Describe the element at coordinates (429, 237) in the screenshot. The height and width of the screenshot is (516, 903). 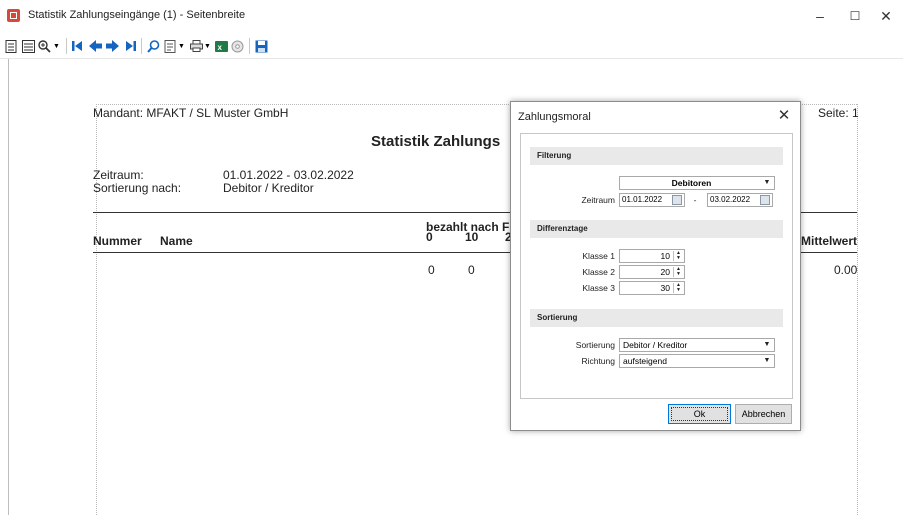
I see `col-0-header: 0` at that location.